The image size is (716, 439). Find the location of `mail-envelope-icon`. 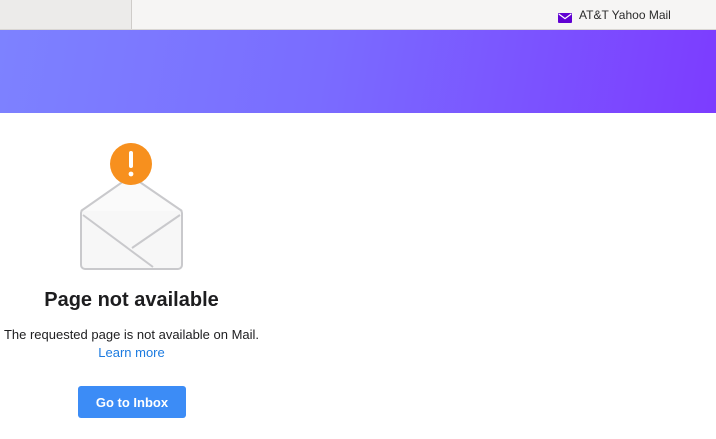

mail-envelope-icon is located at coordinates (565, 16).